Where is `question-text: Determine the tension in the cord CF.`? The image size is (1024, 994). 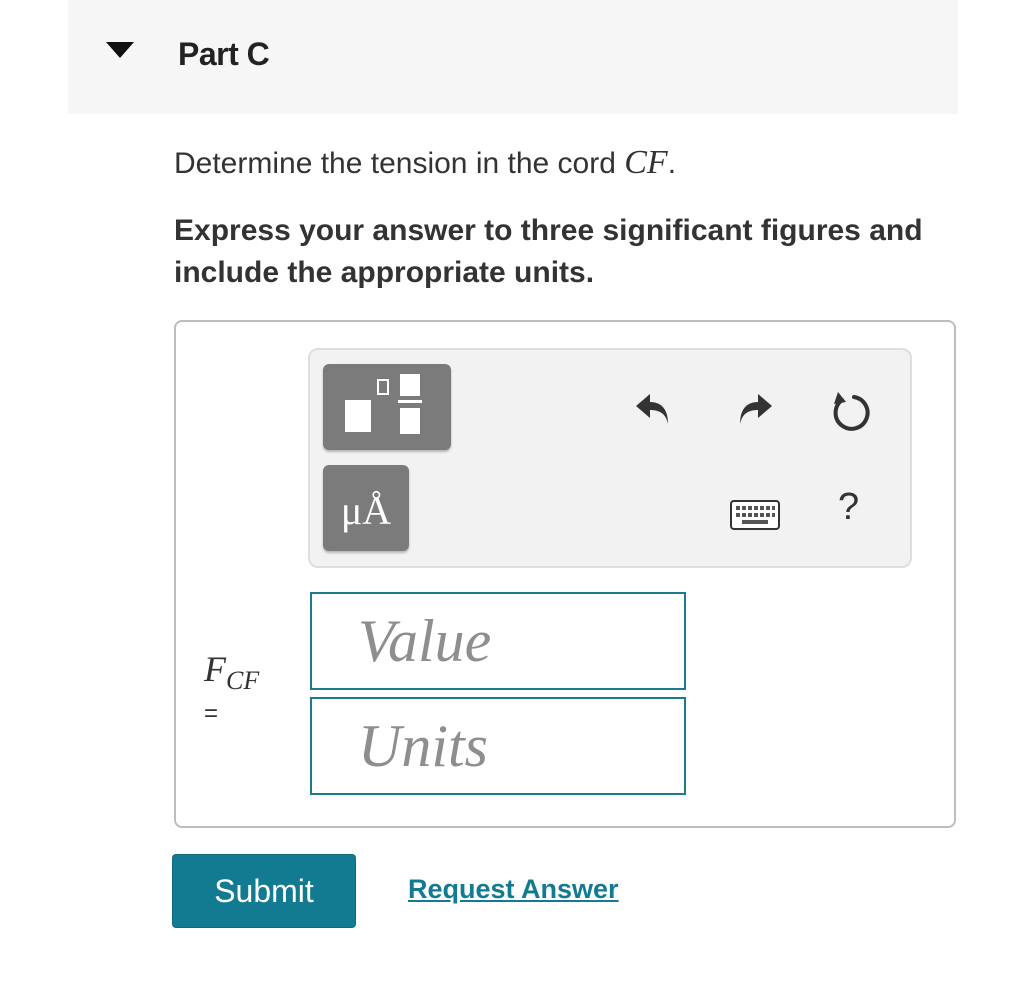
question-text: Determine the tension in the cord CF. is located at coordinates (425, 163).